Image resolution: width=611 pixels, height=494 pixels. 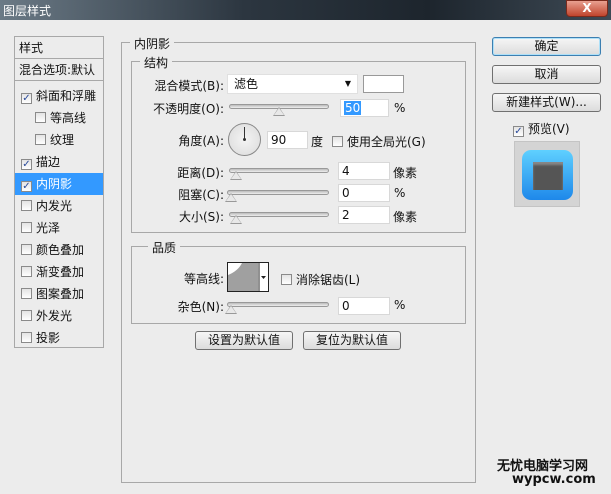 I want to click on angle-unit: 度, so click(x=317, y=142).